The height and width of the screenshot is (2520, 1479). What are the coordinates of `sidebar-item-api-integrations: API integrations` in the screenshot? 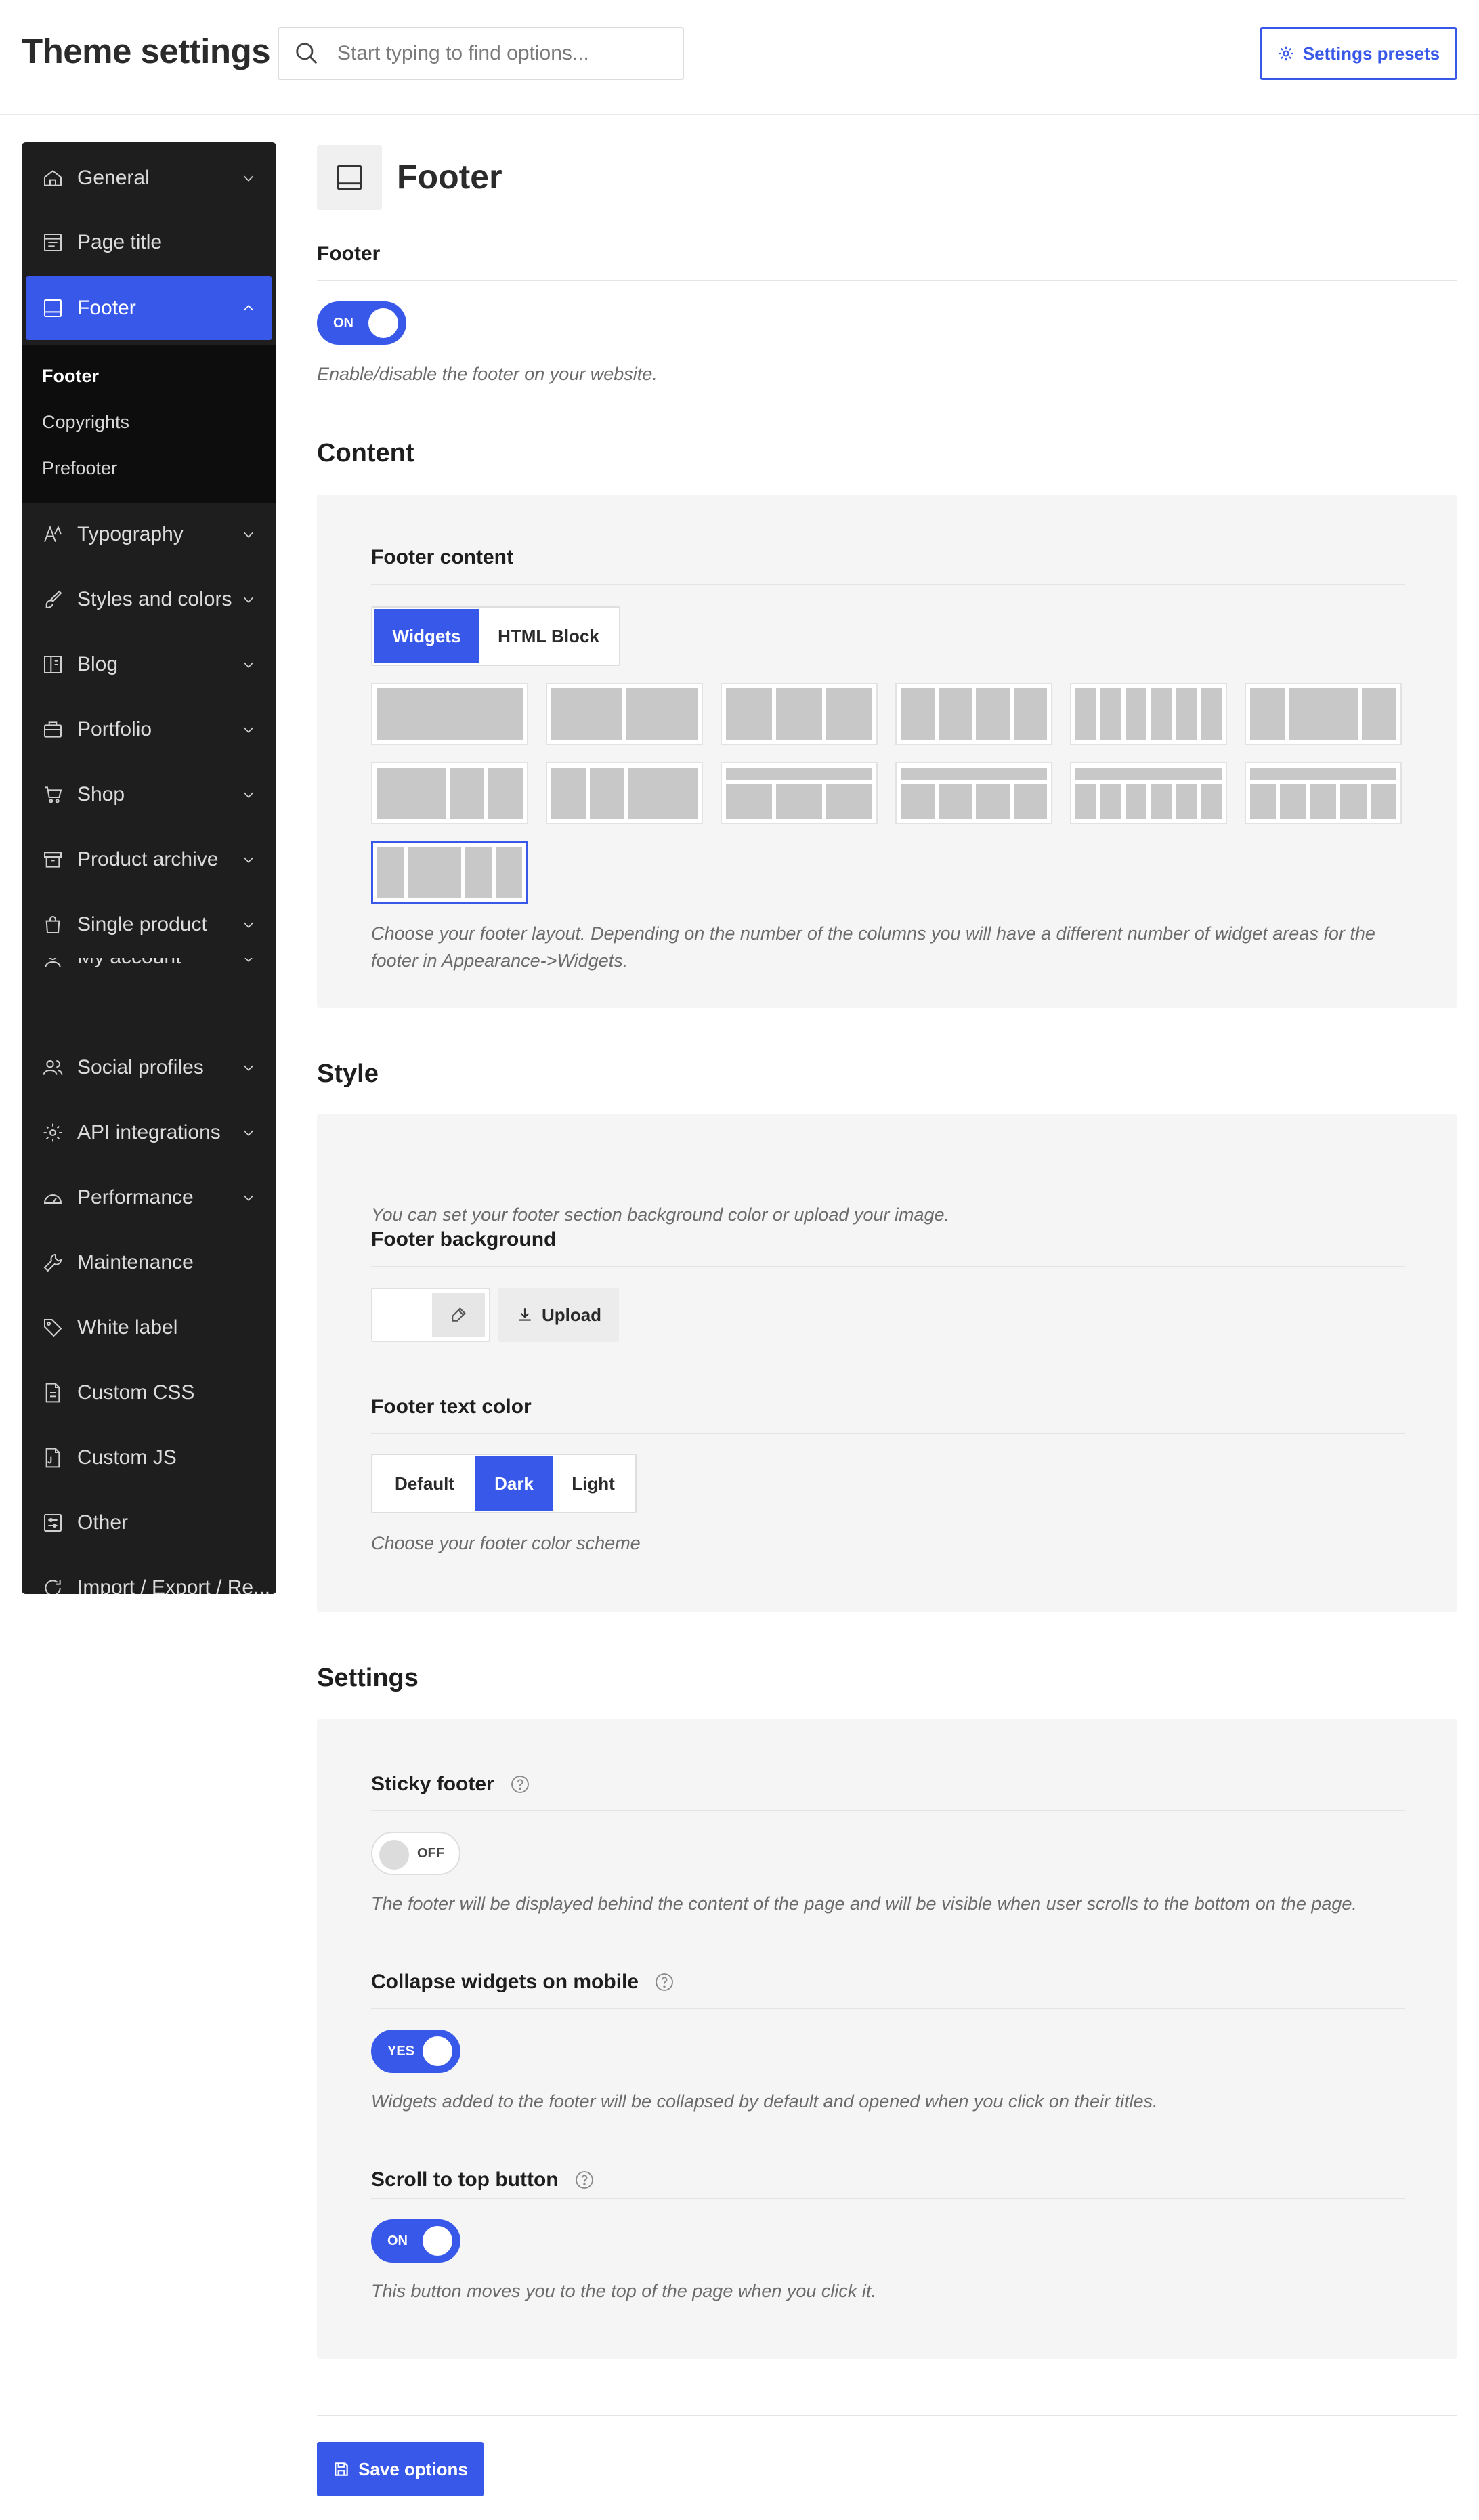 It's located at (149, 1132).